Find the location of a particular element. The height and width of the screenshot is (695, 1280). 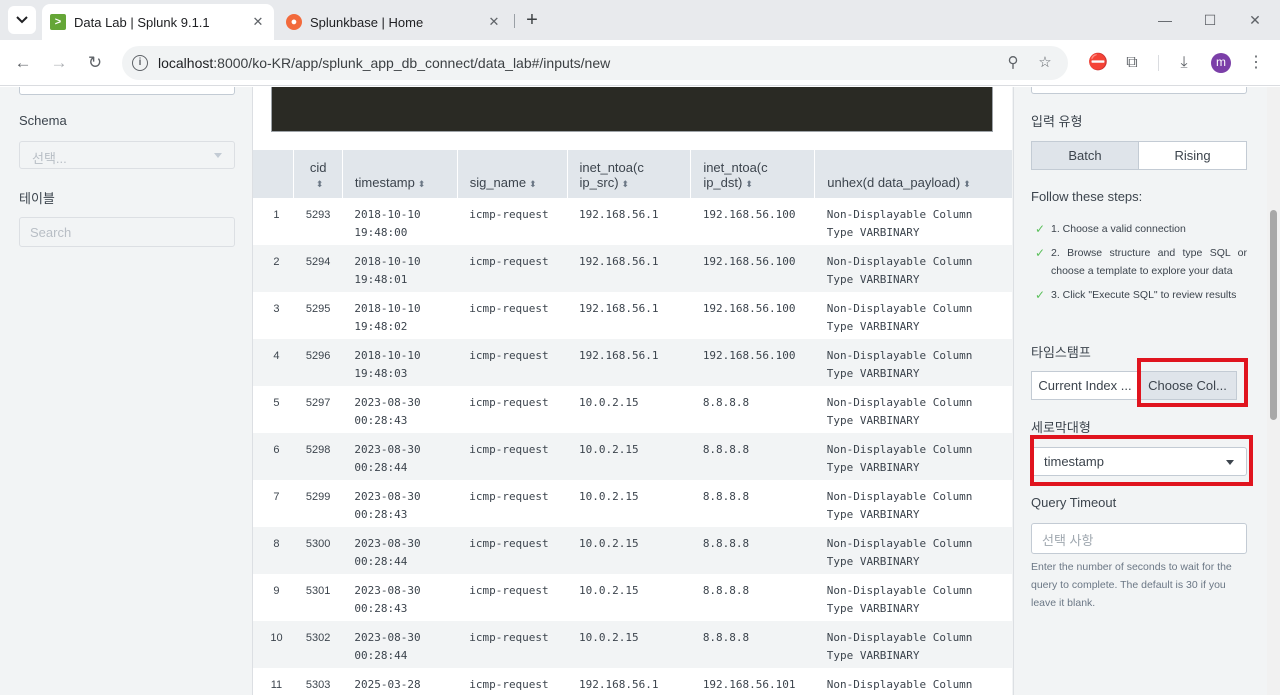

rising-button: Rising is located at coordinates (1193, 155).